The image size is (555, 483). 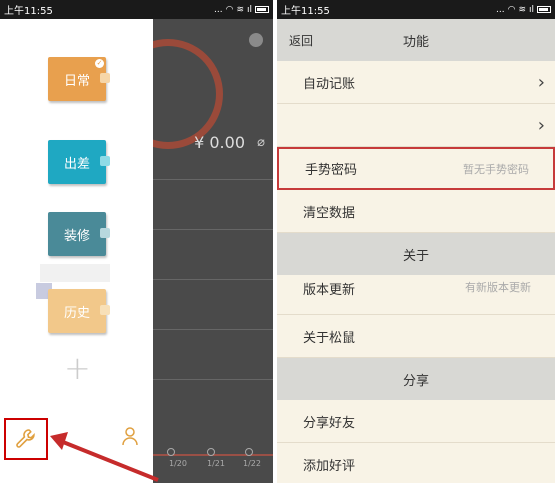 I want to click on book-history: 历史, so click(x=79, y=311).